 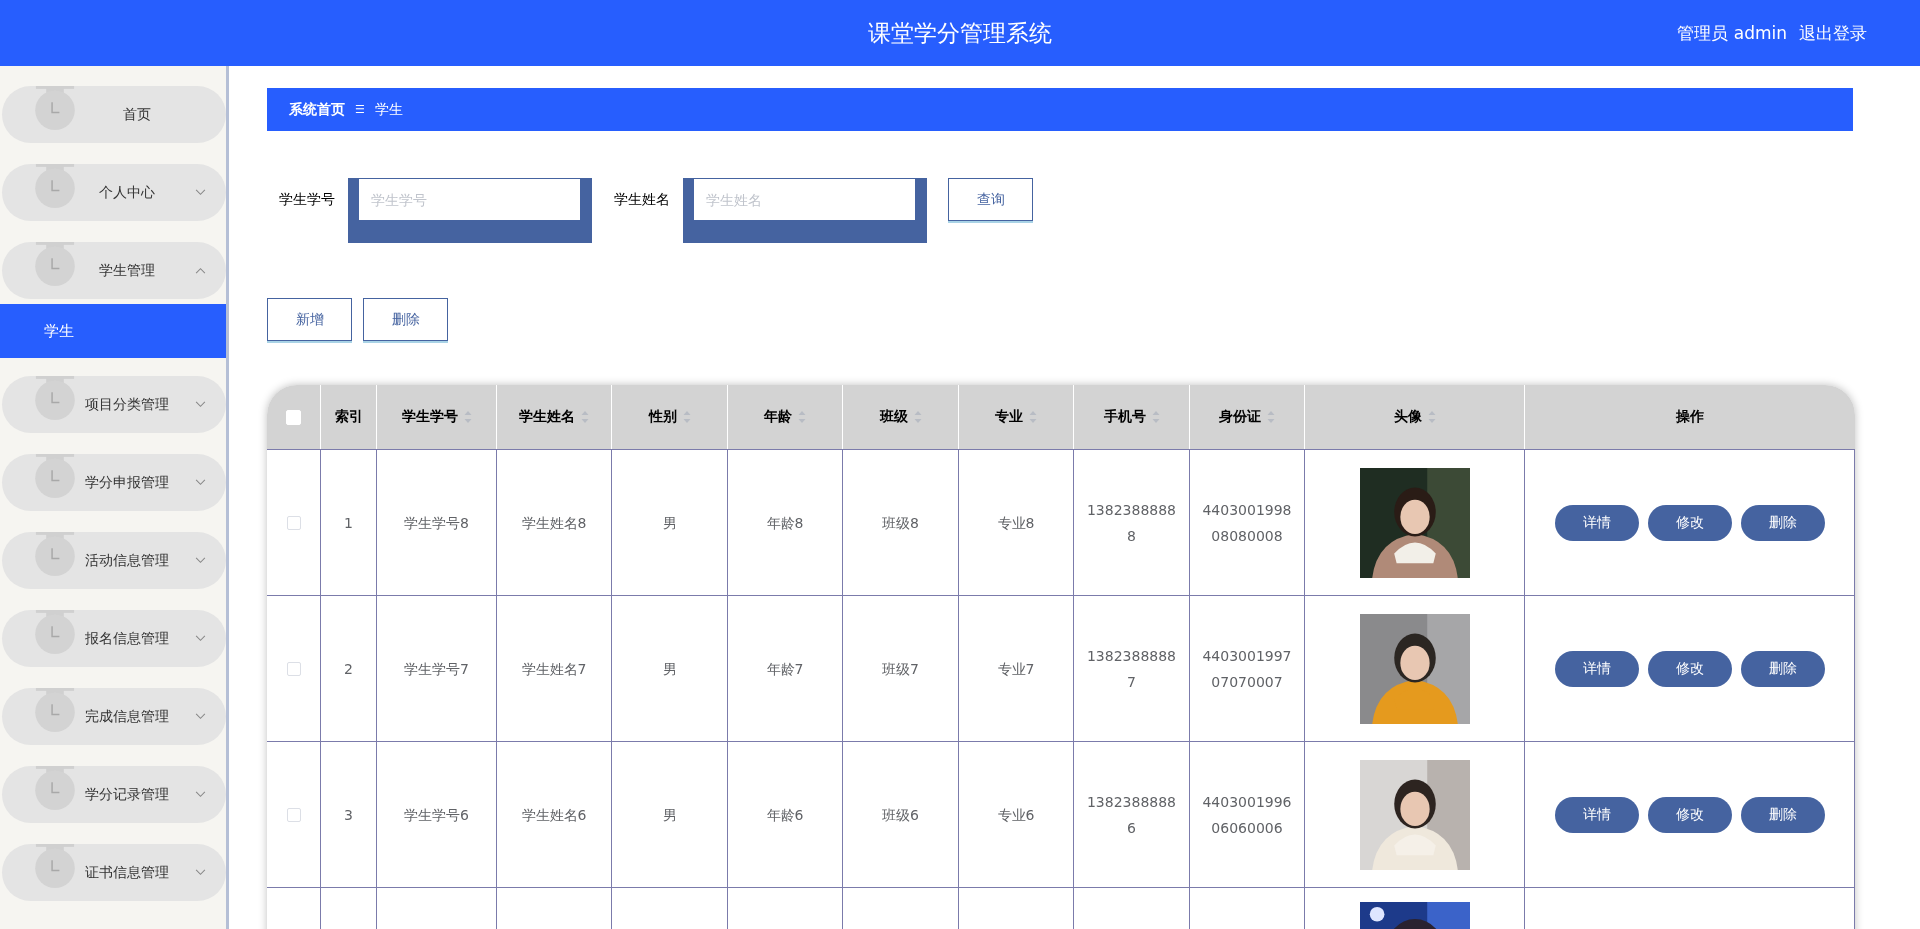 What do you see at coordinates (554, 523) in the screenshot?
I see `table-cell-text: 学生姓名8` at bounding box center [554, 523].